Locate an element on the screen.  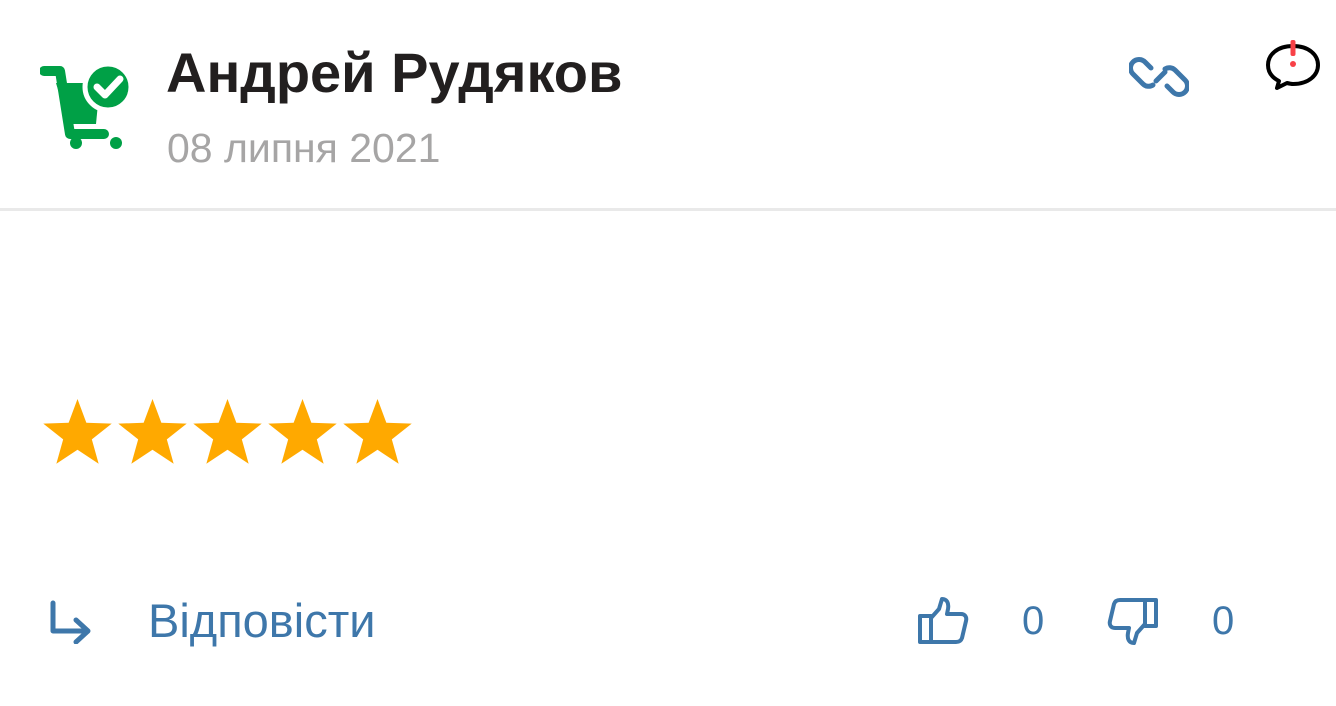
author-name: Андрей Рудяков is located at coordinates (394, 72).